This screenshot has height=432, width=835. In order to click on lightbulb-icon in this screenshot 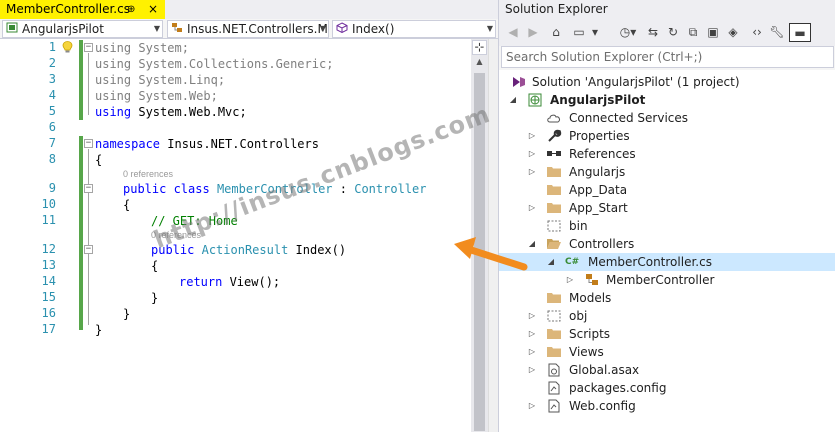, I will do `click(67, 47)`.